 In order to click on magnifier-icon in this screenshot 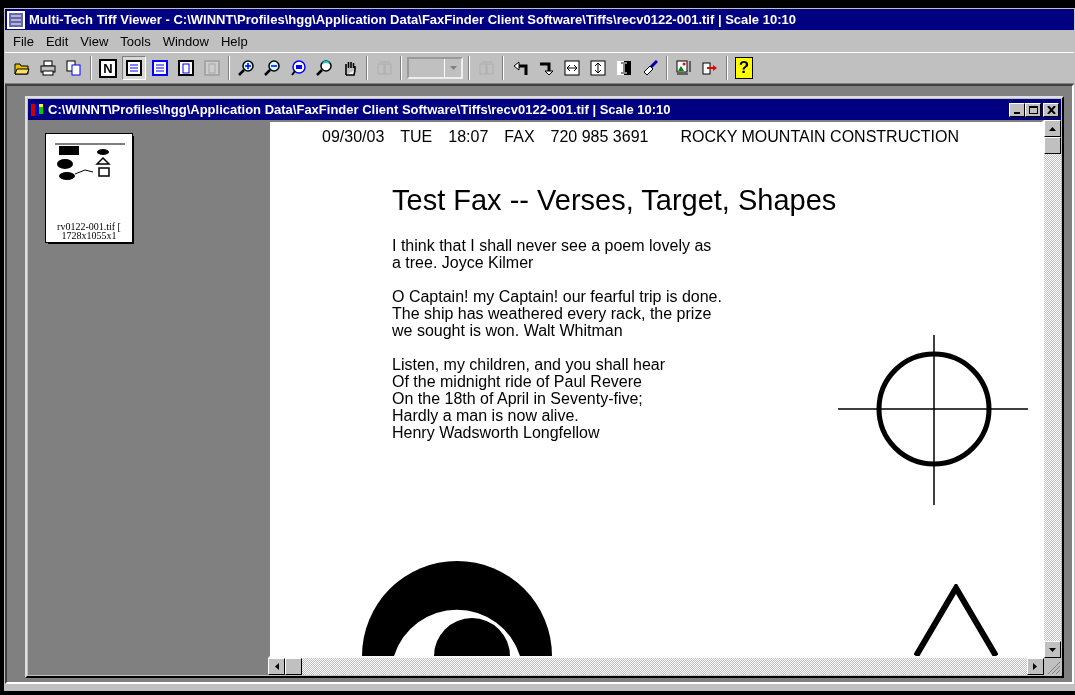, I will do `click(324, 68)`.